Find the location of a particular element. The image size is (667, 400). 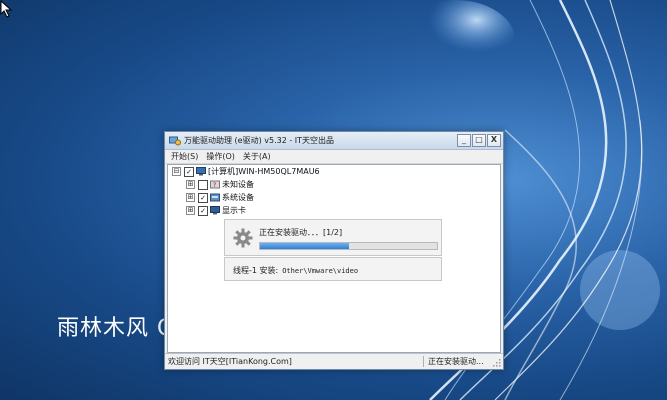

unknown-device-icon: ? is located at coordinates (215, 184).